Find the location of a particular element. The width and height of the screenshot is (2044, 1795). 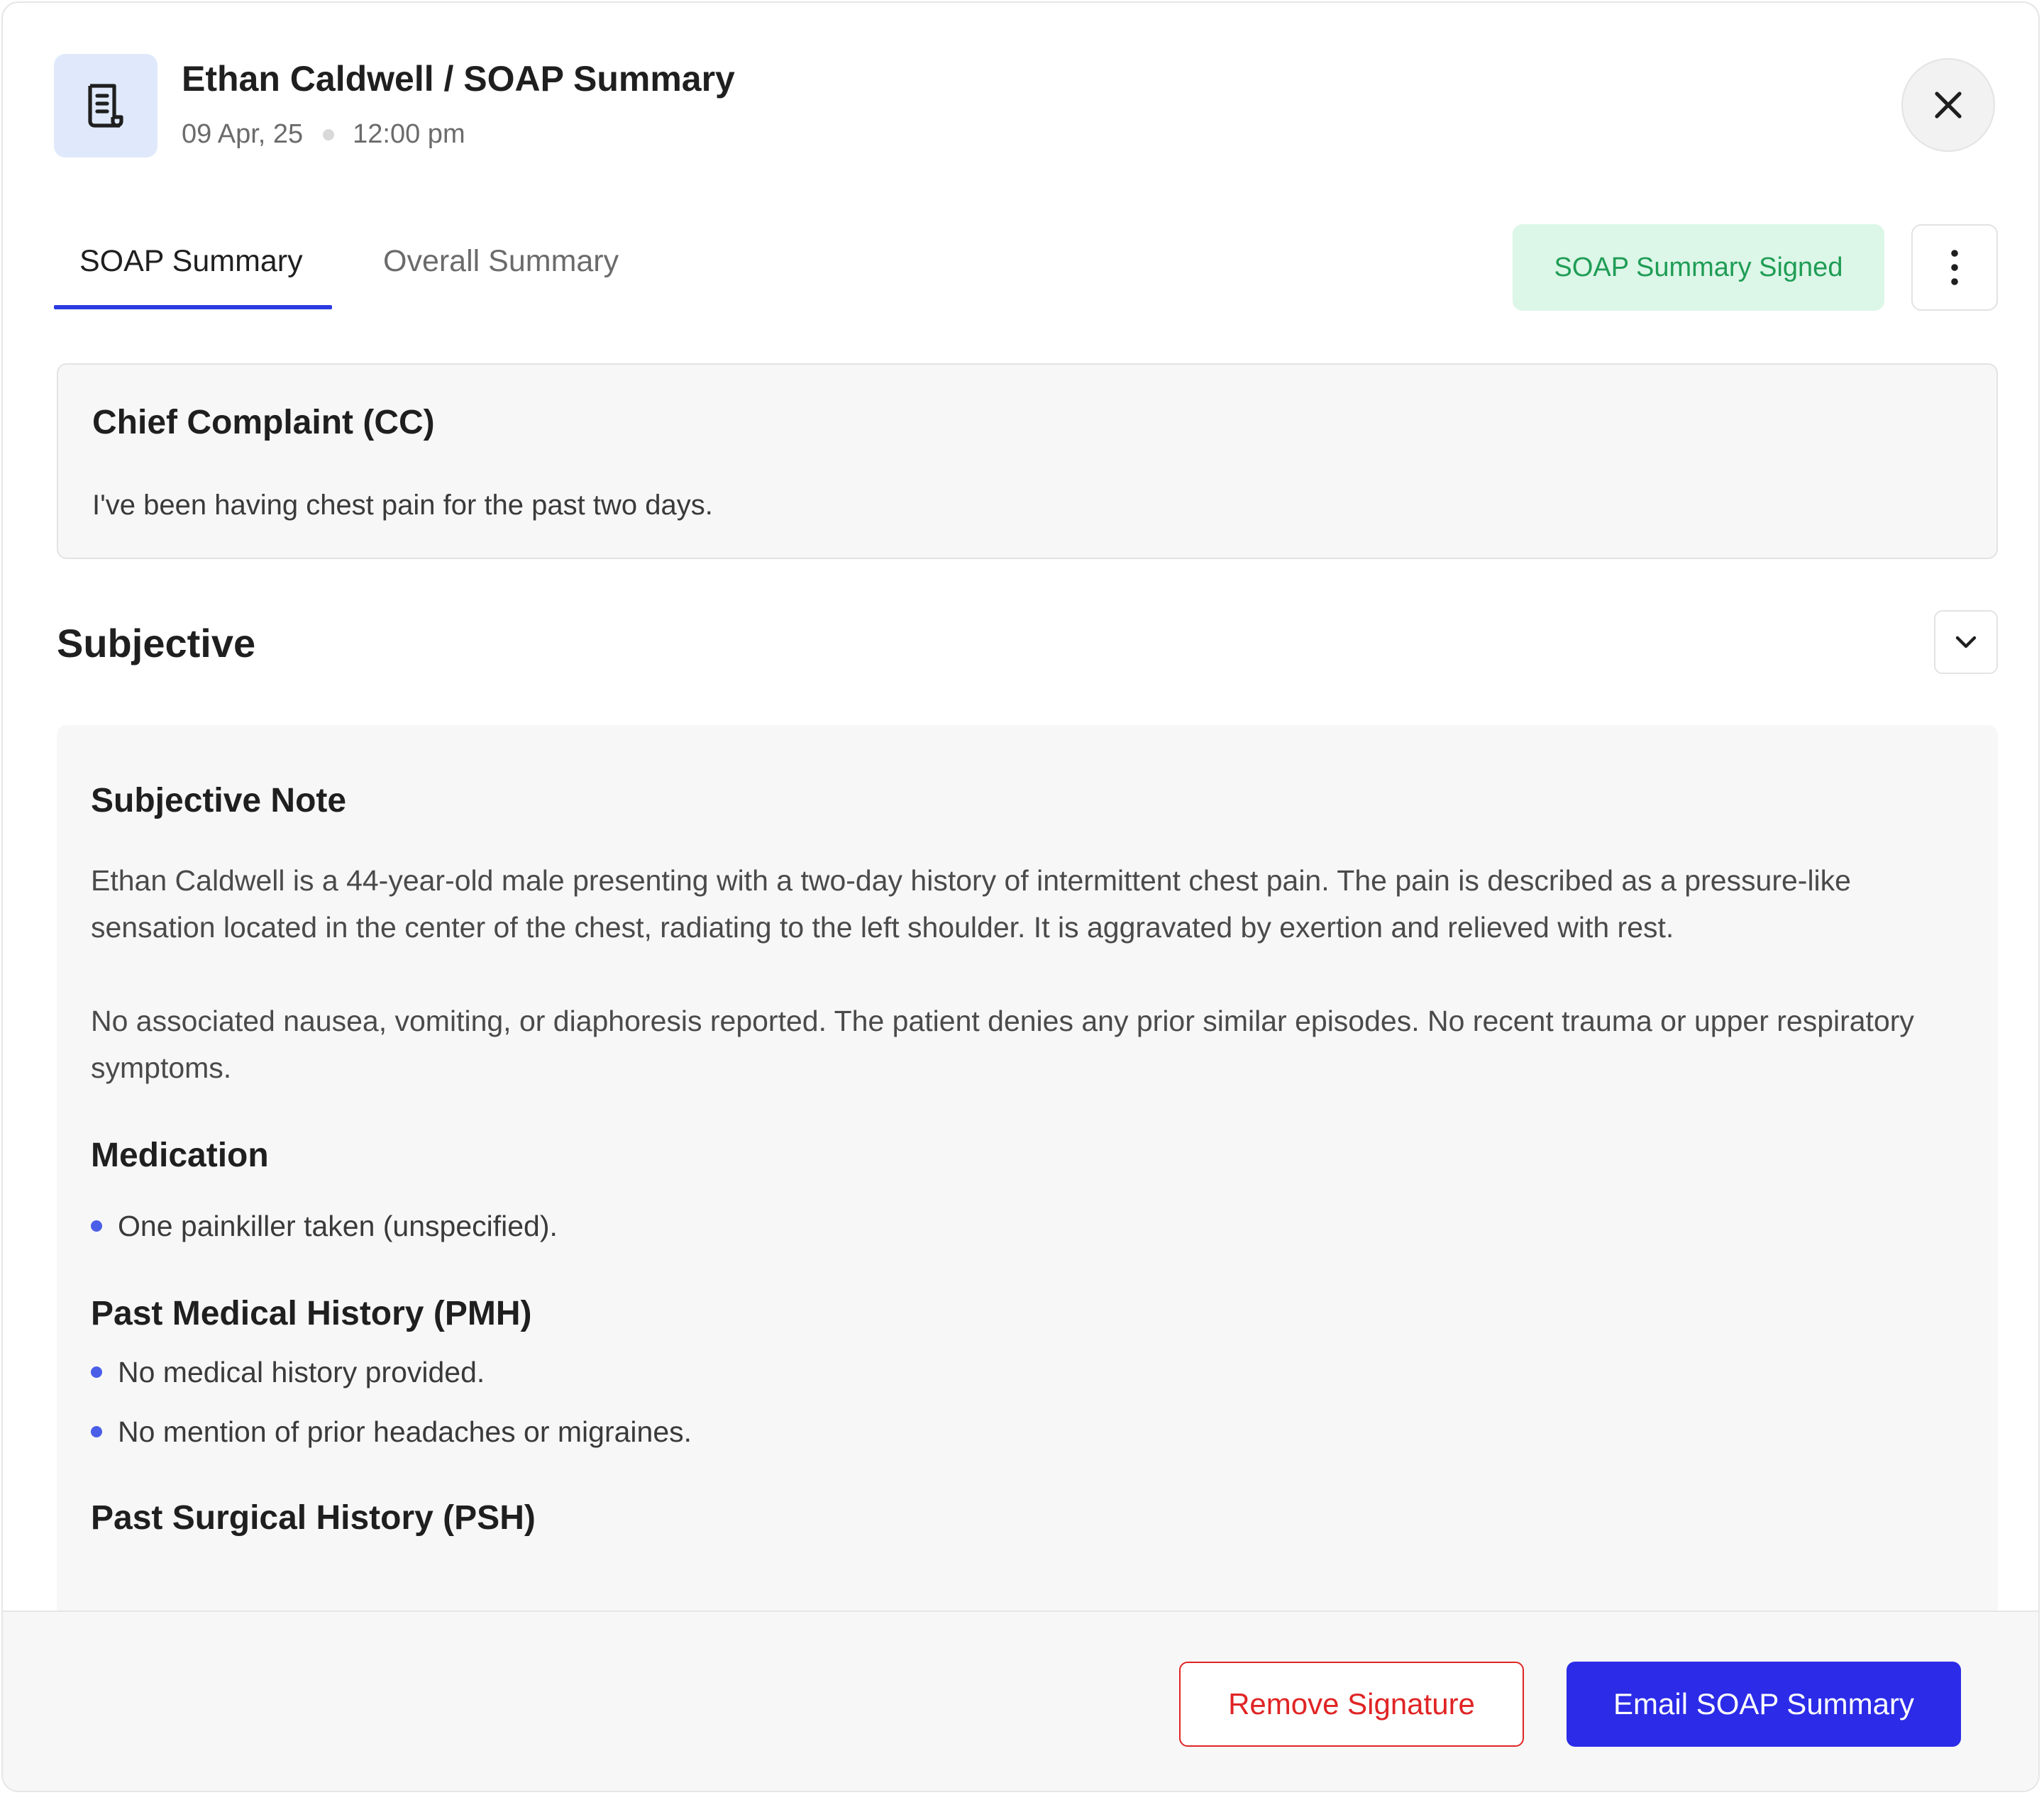

status-badge: SOAP Summary Signed is located at coordinates (1698, 267).